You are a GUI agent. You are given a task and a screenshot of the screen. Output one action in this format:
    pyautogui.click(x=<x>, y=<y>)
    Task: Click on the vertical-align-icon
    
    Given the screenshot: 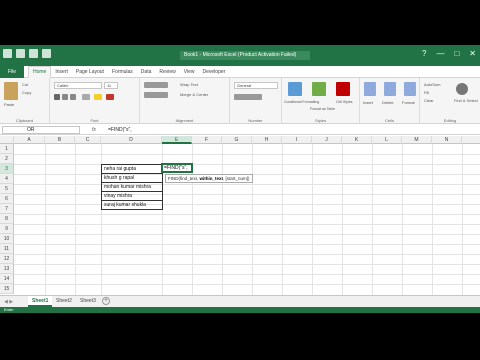 What is the action you would take?
    pyautogui.click(x=156, y=85)
    